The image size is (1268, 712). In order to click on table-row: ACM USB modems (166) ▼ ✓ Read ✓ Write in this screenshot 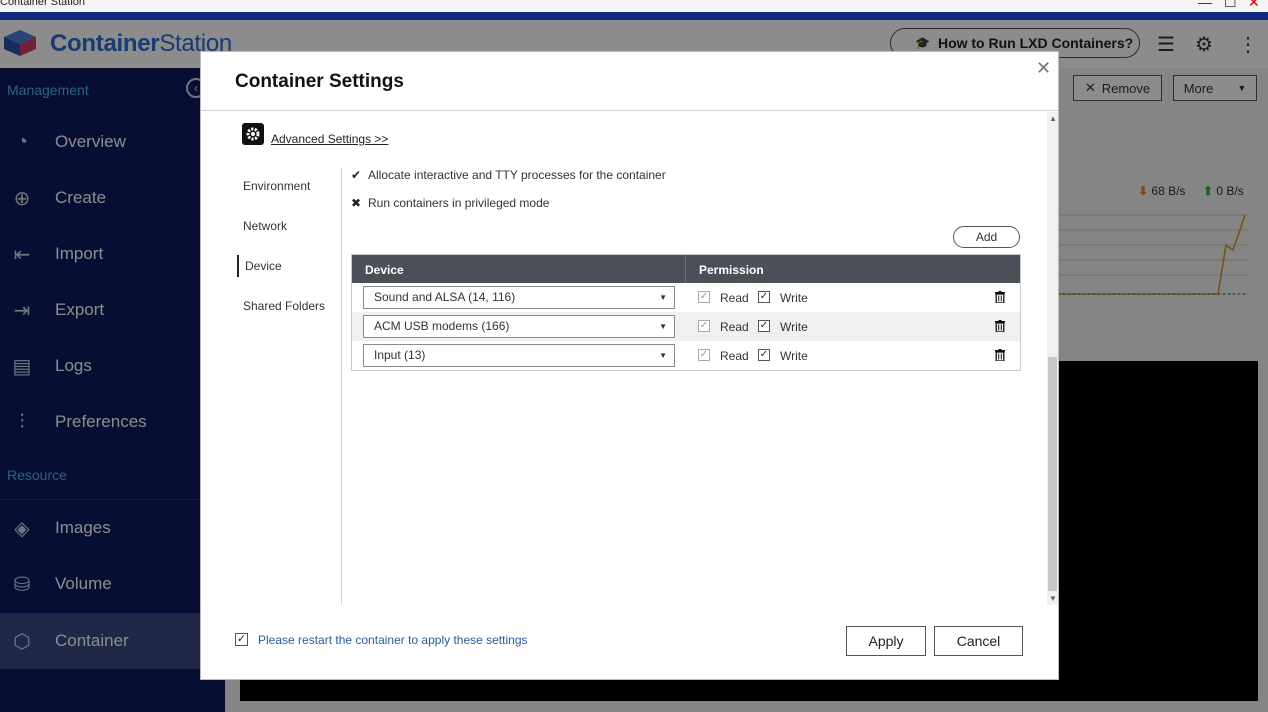, I will do `click(686, 326)`.